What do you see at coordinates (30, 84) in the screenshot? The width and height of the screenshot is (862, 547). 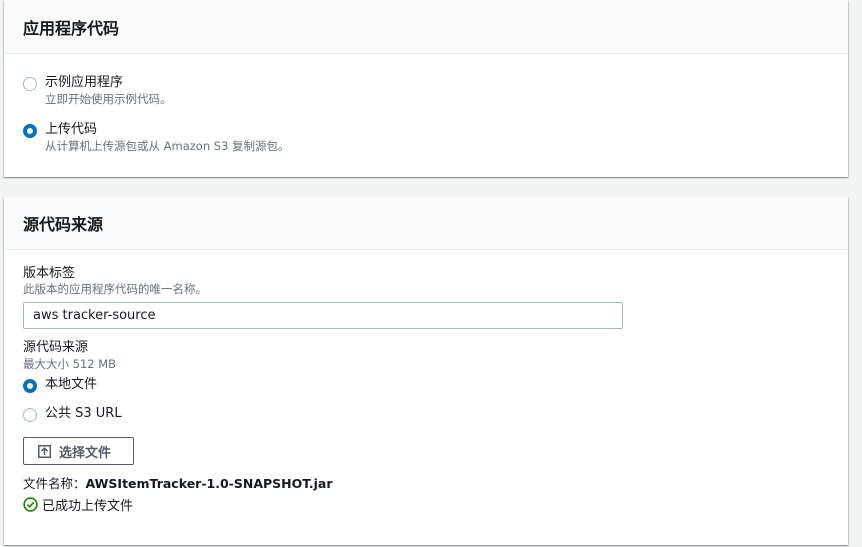 I see `radio-button-sample-app` at bounding box center [30, 84].